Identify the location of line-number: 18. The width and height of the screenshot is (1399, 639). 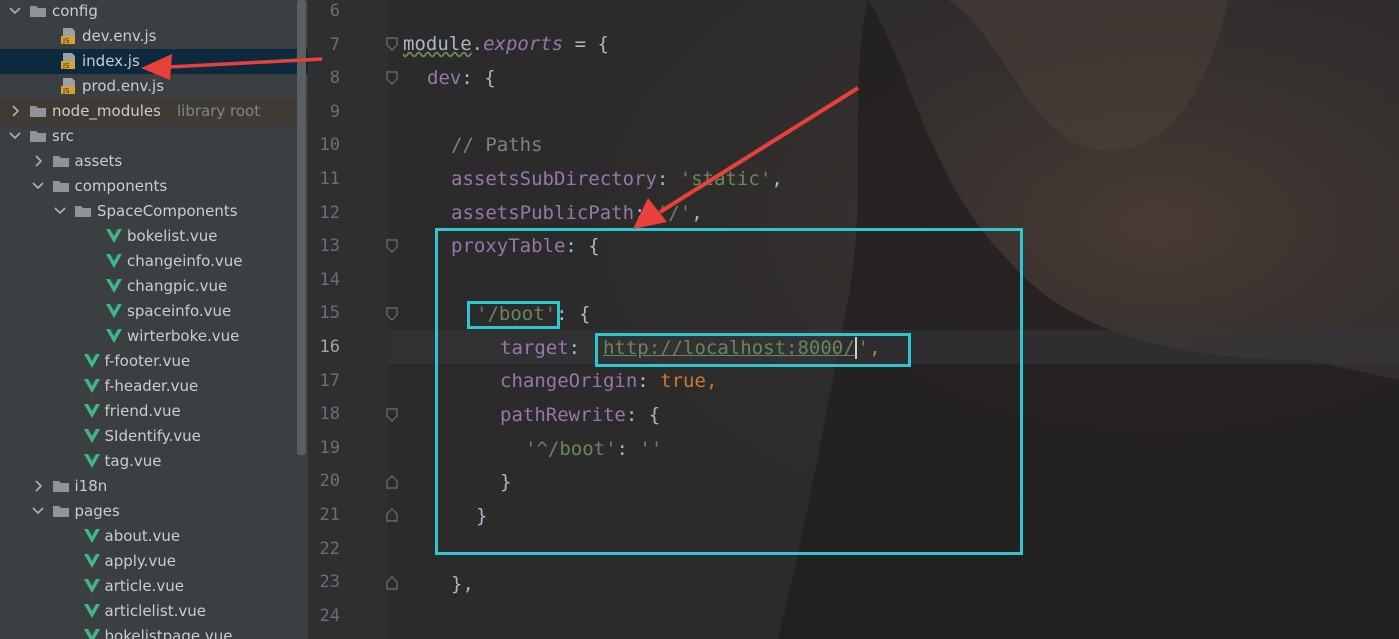
(329, 414).